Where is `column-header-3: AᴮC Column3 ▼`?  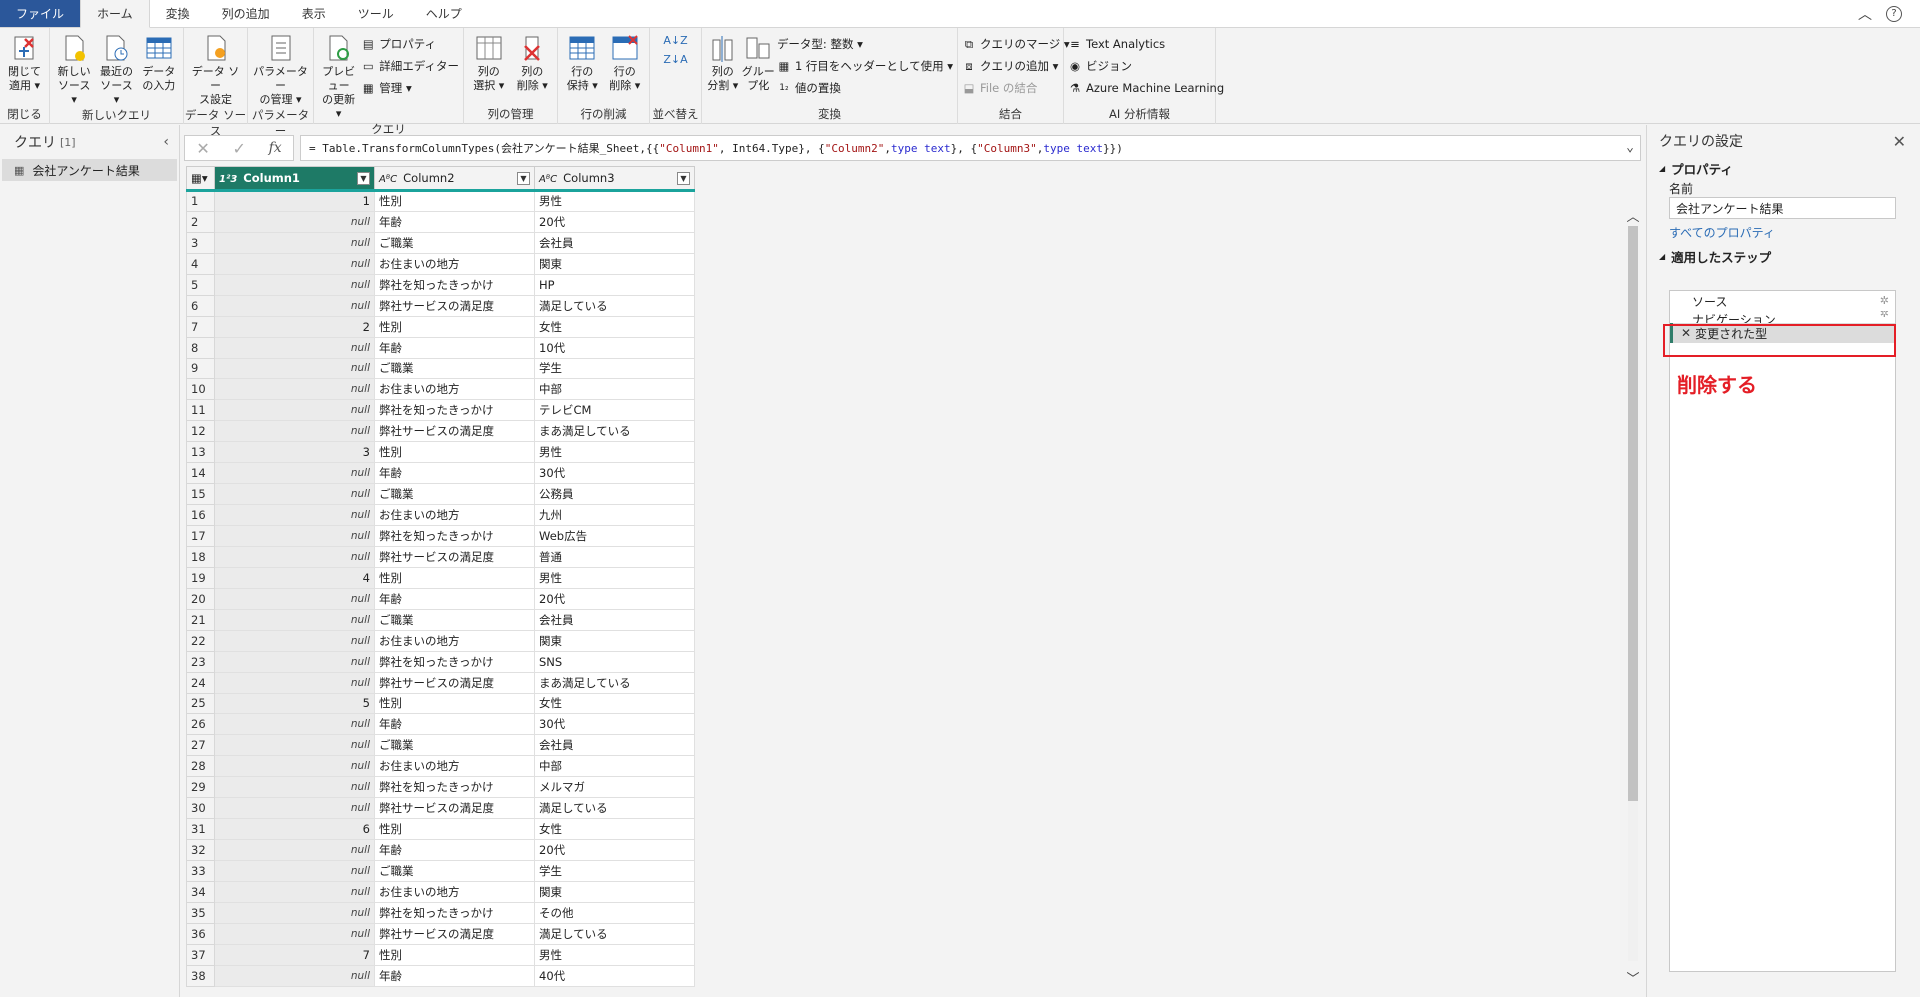
column-header-3: AᴮC Column3 ▼ is located at coordinates (614, 179).